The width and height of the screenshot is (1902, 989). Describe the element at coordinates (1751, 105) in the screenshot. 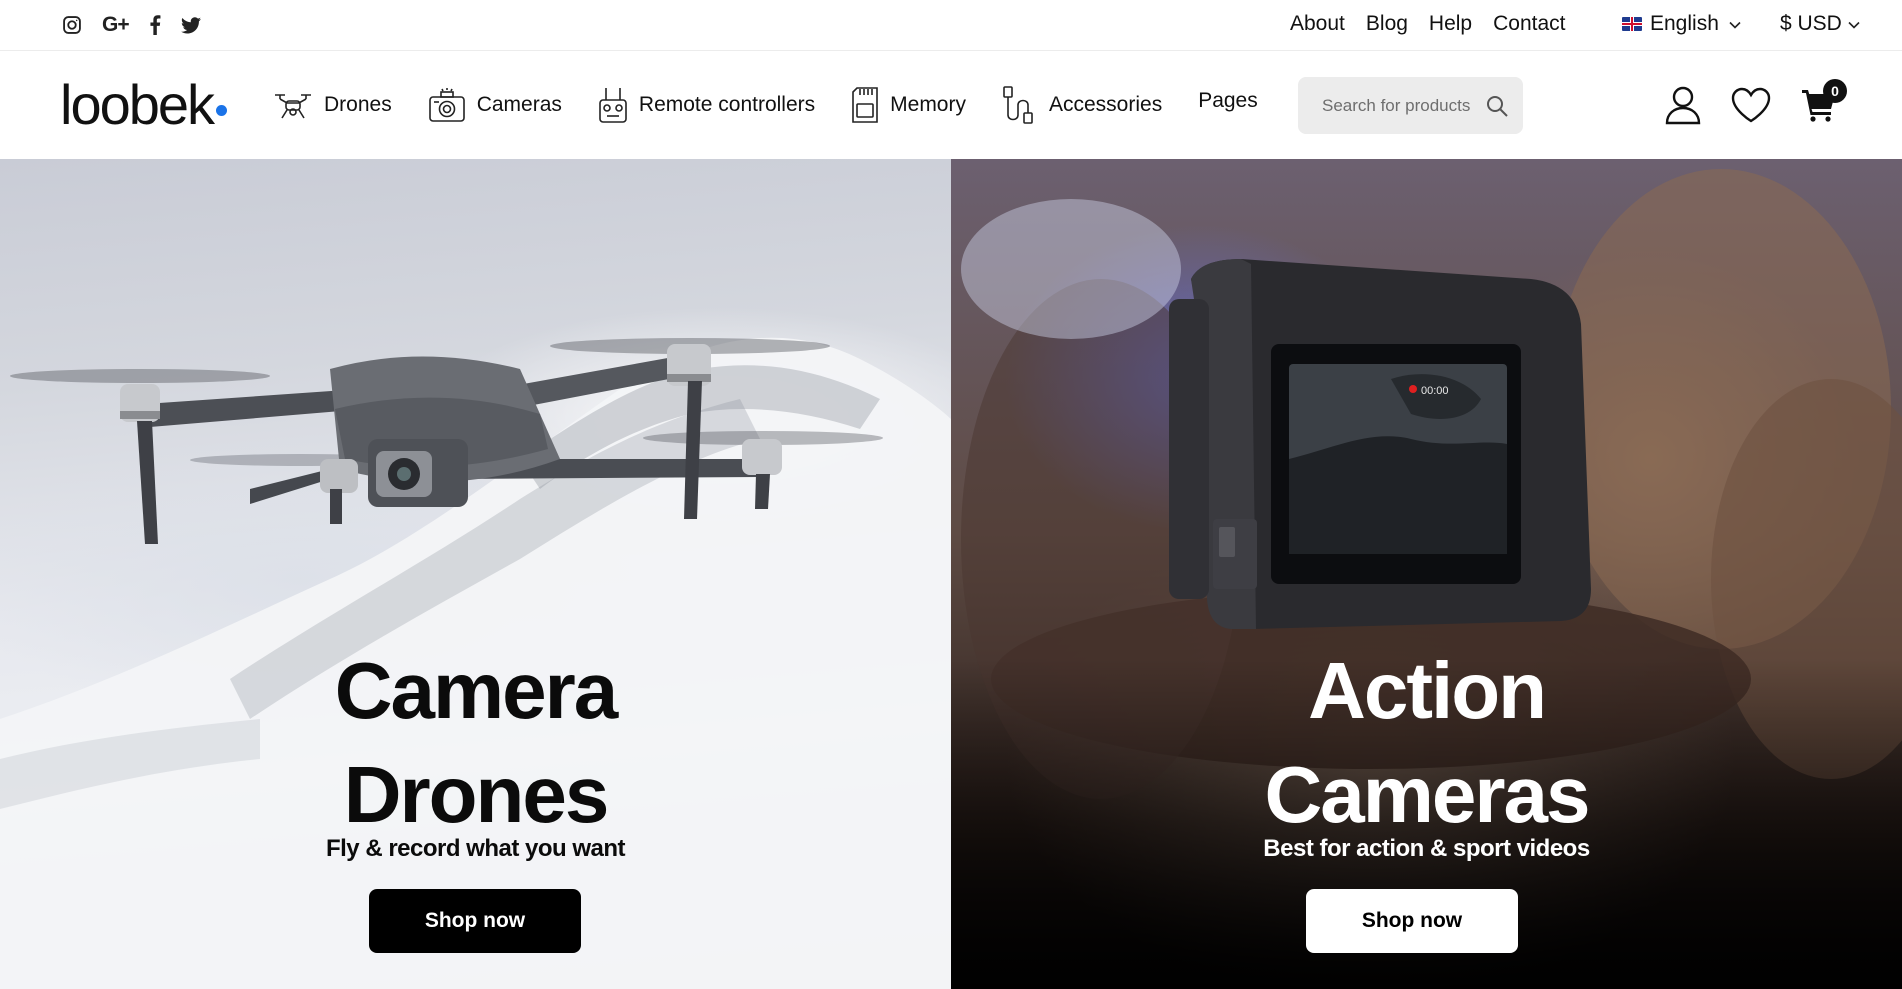

I see `heart-icon` at that location.